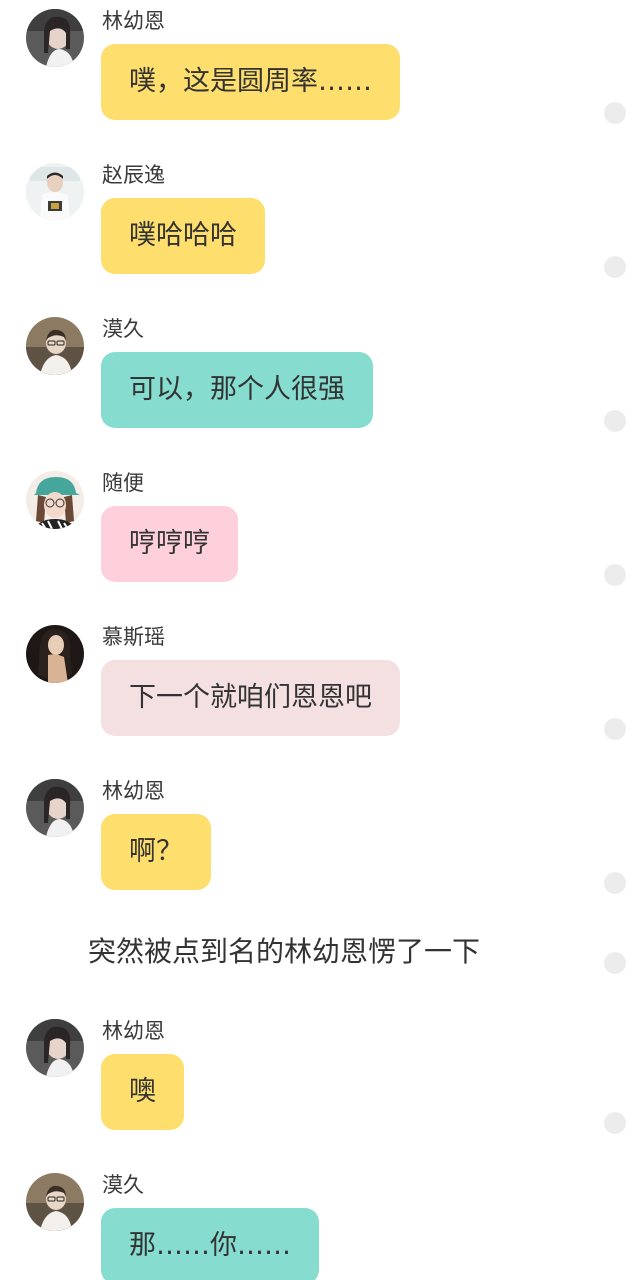 The width and height of the screenshot is (640, 1280). I want to click on sender-name: 慕斯瑶, so click(133, 637).